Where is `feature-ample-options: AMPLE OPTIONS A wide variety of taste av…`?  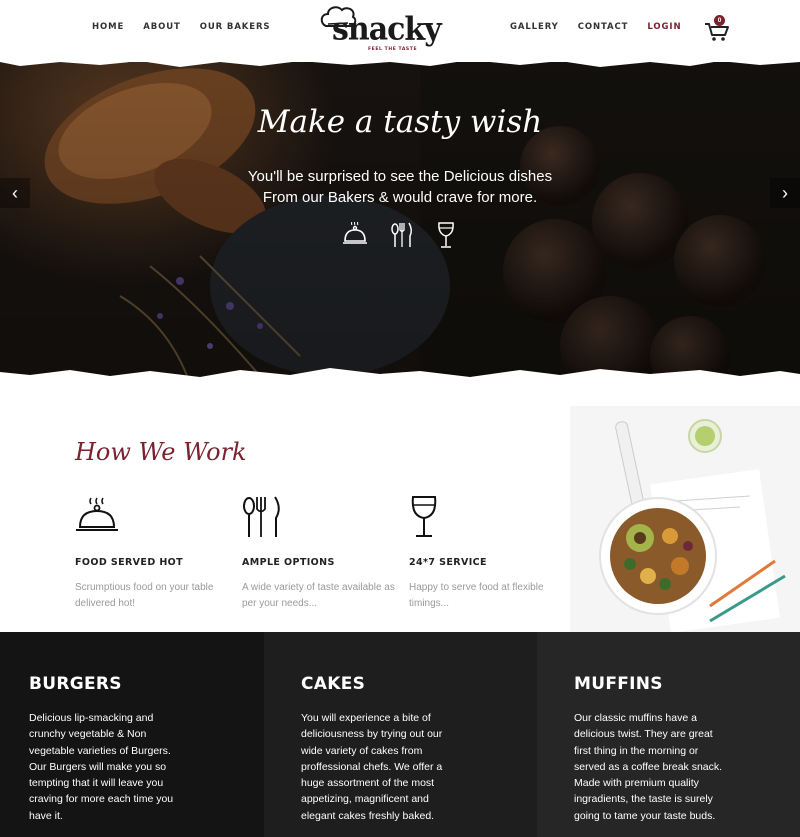
feature-ample-options: AMPLE OPTIONS A wide variety of taste av… is located at coordinates (322, 553).